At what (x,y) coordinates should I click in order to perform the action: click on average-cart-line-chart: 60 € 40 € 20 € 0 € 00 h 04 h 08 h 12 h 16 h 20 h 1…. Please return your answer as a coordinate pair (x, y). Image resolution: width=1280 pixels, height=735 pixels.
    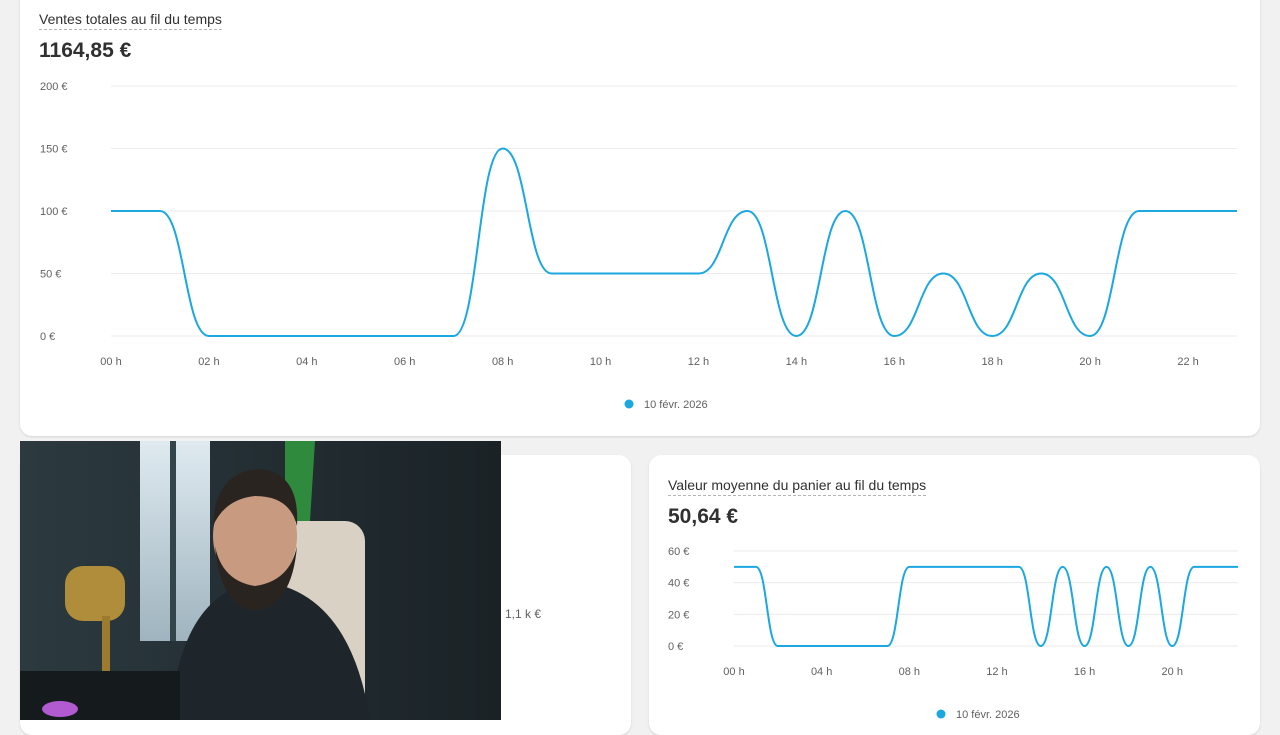
    Looking at the image, I should click on (956, 633).